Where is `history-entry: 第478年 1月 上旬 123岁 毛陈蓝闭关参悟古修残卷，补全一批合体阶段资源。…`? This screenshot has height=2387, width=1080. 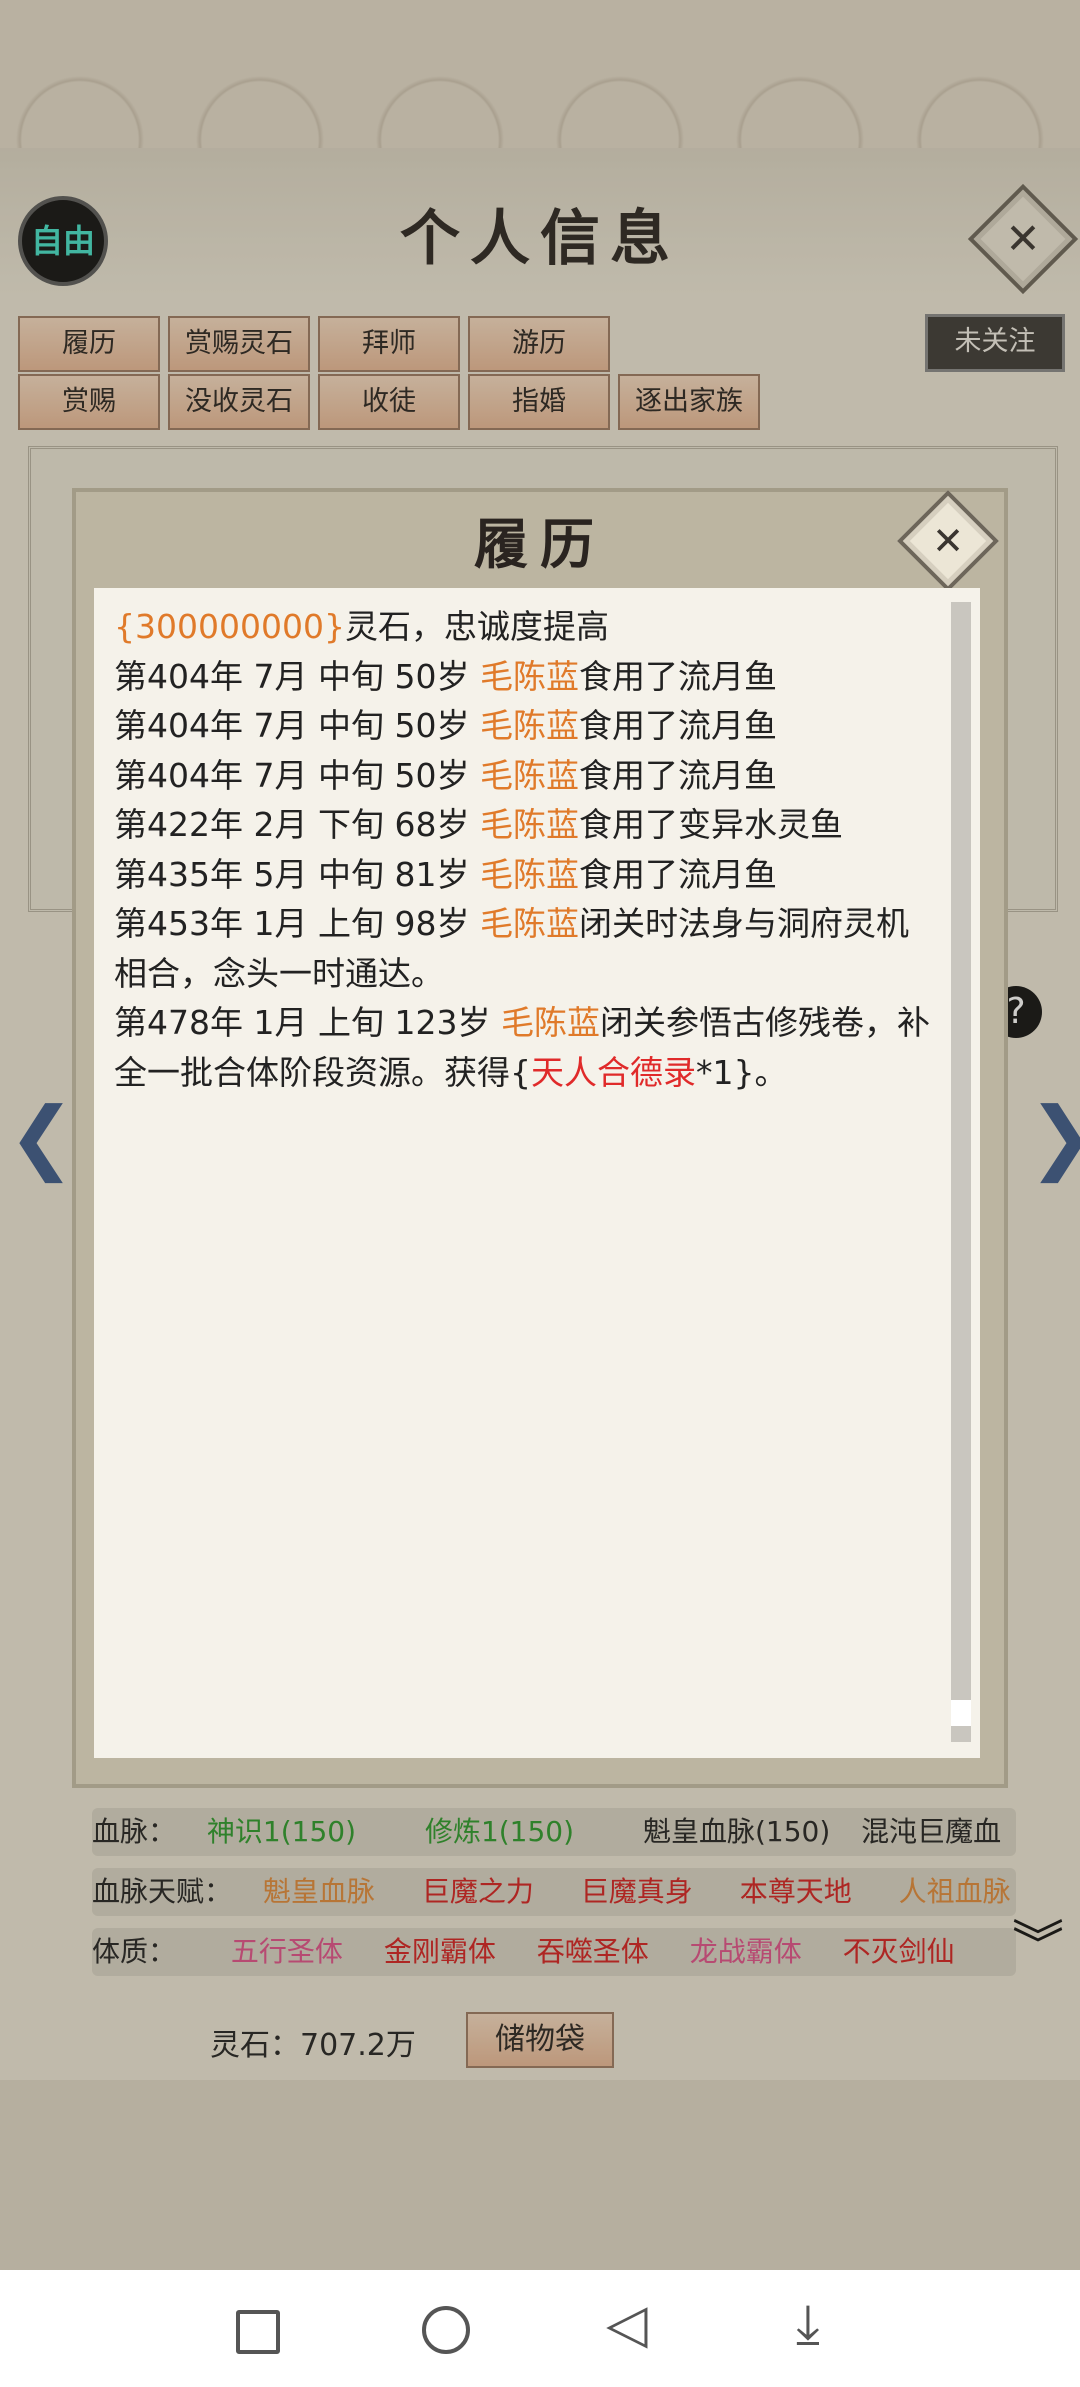
history-entry: 第478年 1月 上旬 123岁 毛陈蓝闭关参悟古修残卷，补全一批合体阶段资源。… is located at coordinates (524, 1047).